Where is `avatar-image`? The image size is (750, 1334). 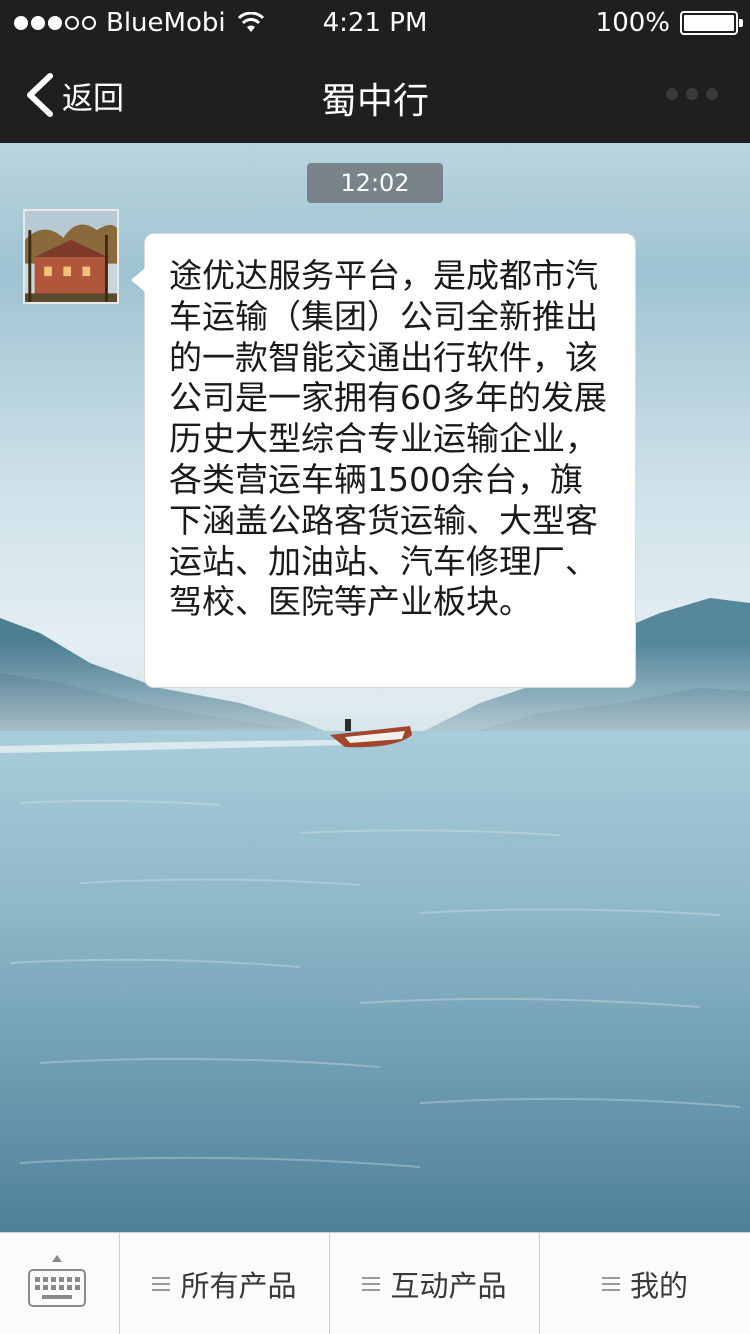
avatar-image is located at coordinates (71, 256).